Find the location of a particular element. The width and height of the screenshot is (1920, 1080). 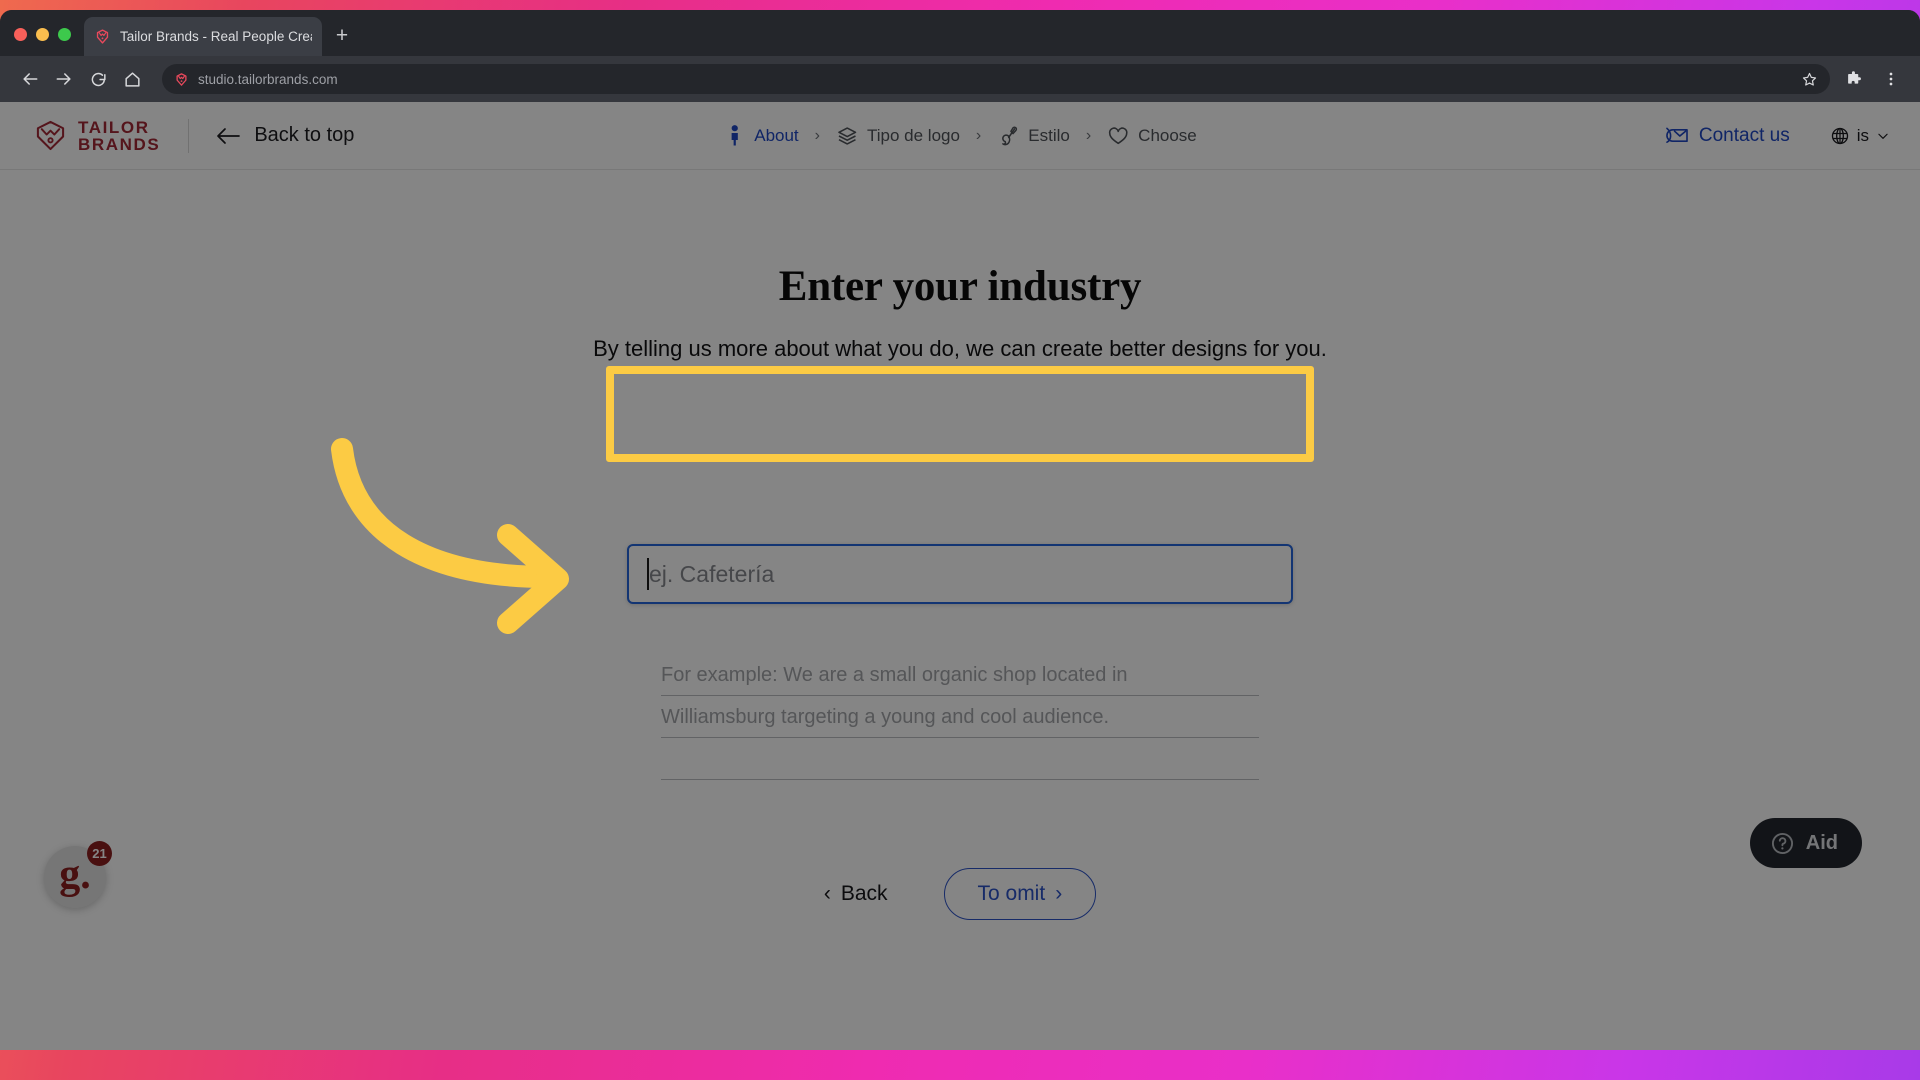

reload-icon is located at coordinates (98, 79).